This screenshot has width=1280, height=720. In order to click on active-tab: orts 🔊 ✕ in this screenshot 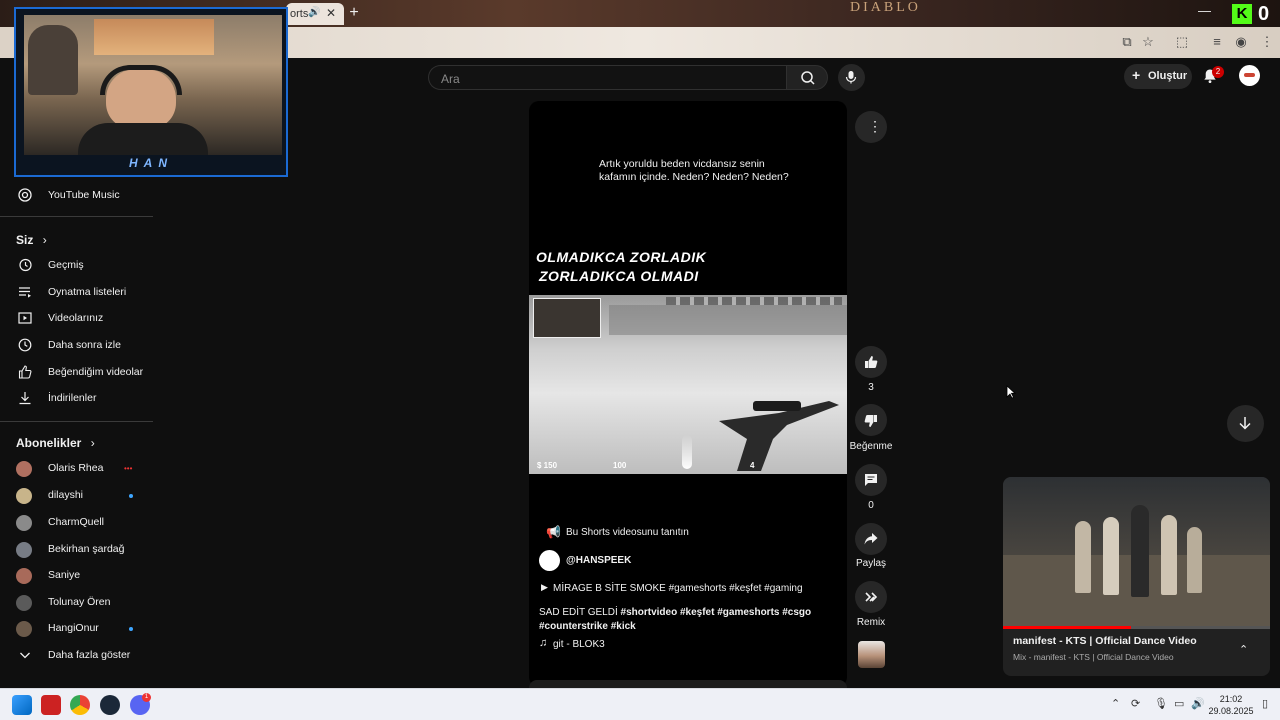, I will do `click(315, 14)`.